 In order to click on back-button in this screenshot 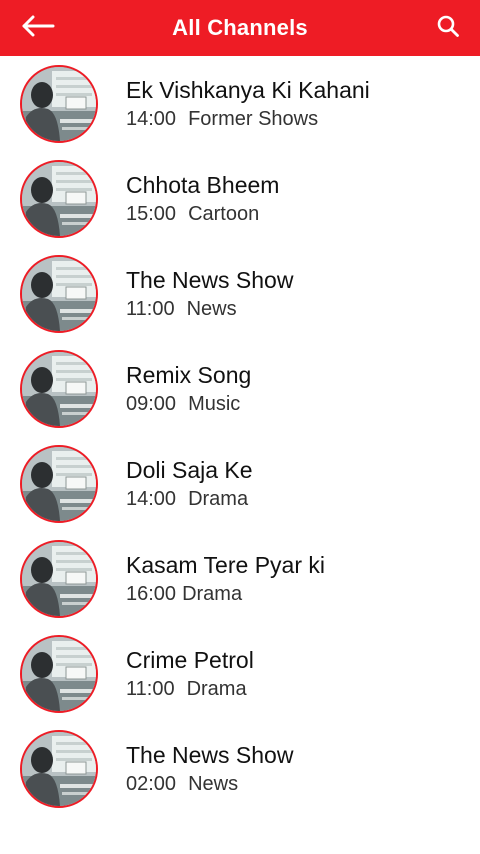, I will do `click(38, 28)`.